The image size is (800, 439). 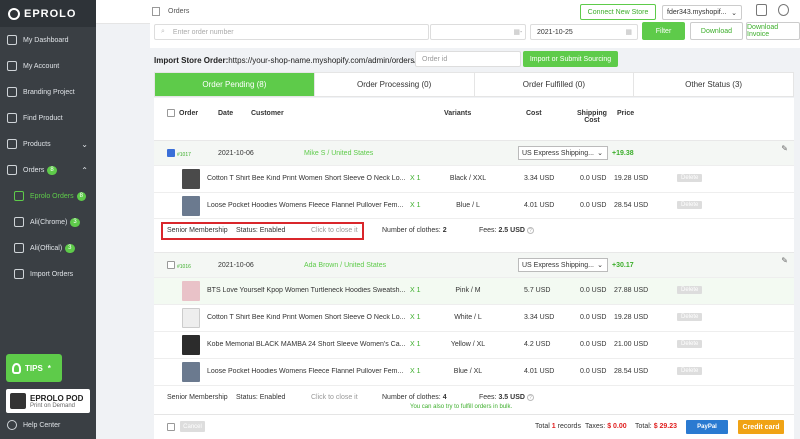 What do you see at coordinates (48, 118) in the screenshot?
I see `sidebar-item-find-product: Find Product` at bounding box center [48, 118].